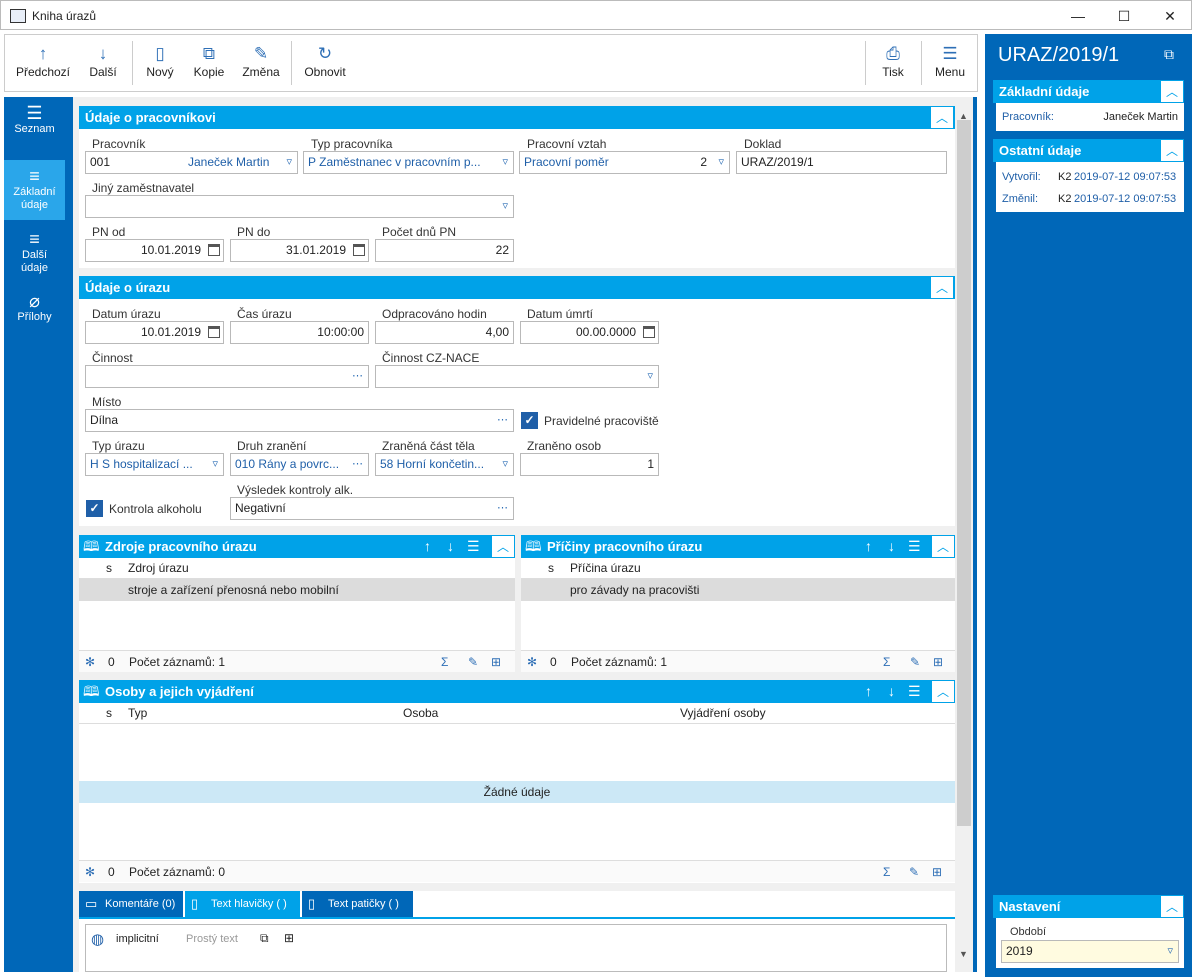 This screenshot has width=1192, height=977. What do you see at coordinates (950, 63) in the screenshot?
I see `menu-button: ☰ Menu` at bounding box center [950, 63].